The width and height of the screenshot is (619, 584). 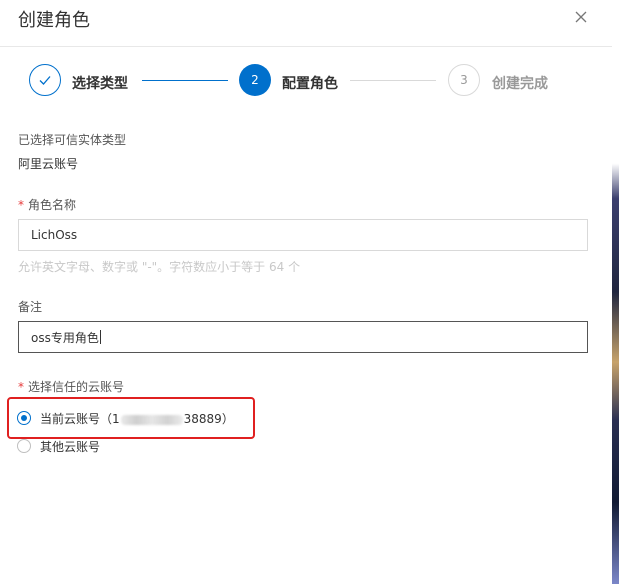 What do you see at coordinates (54, 20) in the screenshot?
I see `dialog-title: 创建角色` at bounding box center [54, 20].